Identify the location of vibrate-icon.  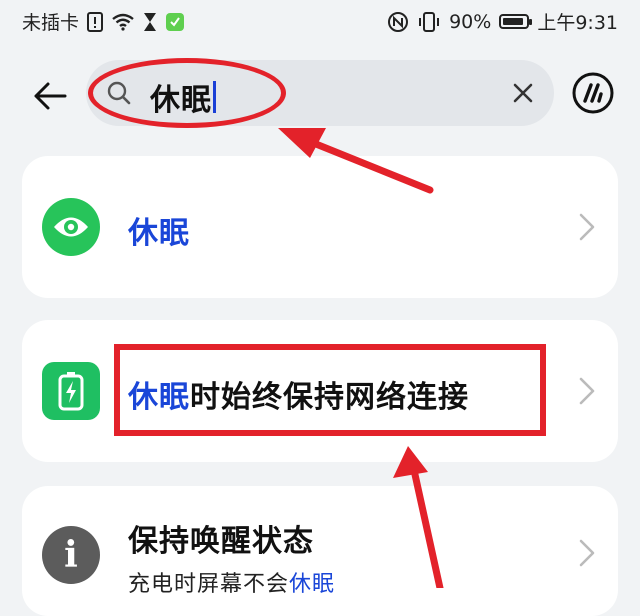
(429, 21).